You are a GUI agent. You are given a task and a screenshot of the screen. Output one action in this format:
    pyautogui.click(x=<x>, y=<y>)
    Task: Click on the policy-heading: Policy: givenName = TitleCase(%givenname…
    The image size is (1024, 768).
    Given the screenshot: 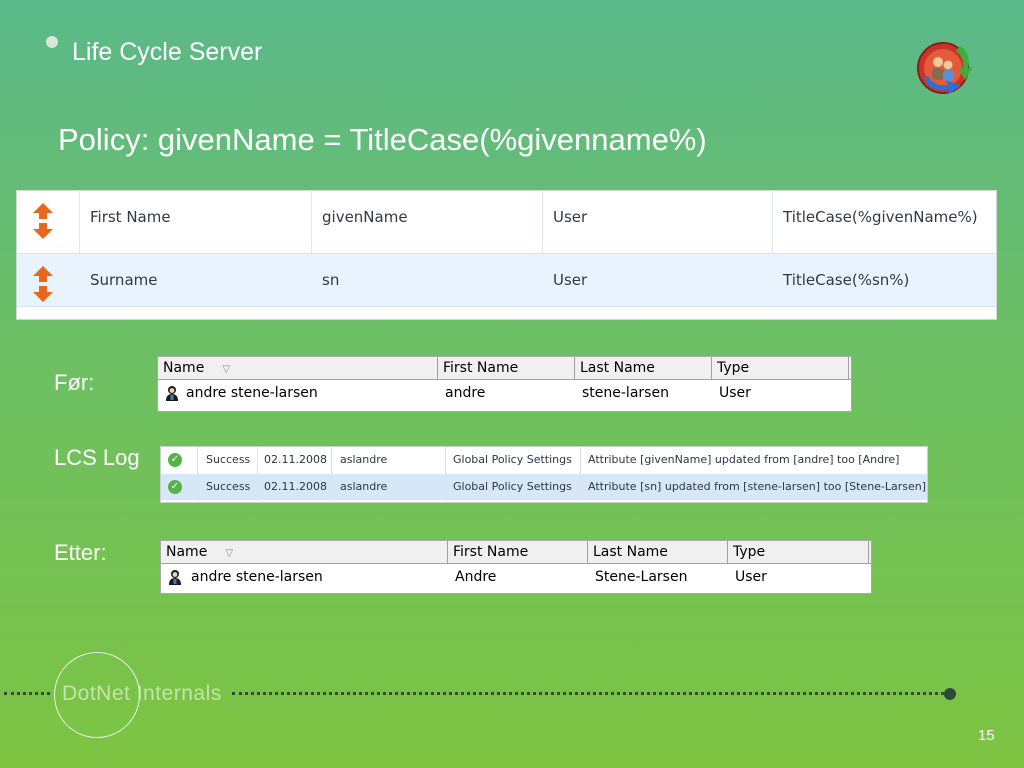 What is the action you would take?
    pyautogui.click(x=382, y=139)
    